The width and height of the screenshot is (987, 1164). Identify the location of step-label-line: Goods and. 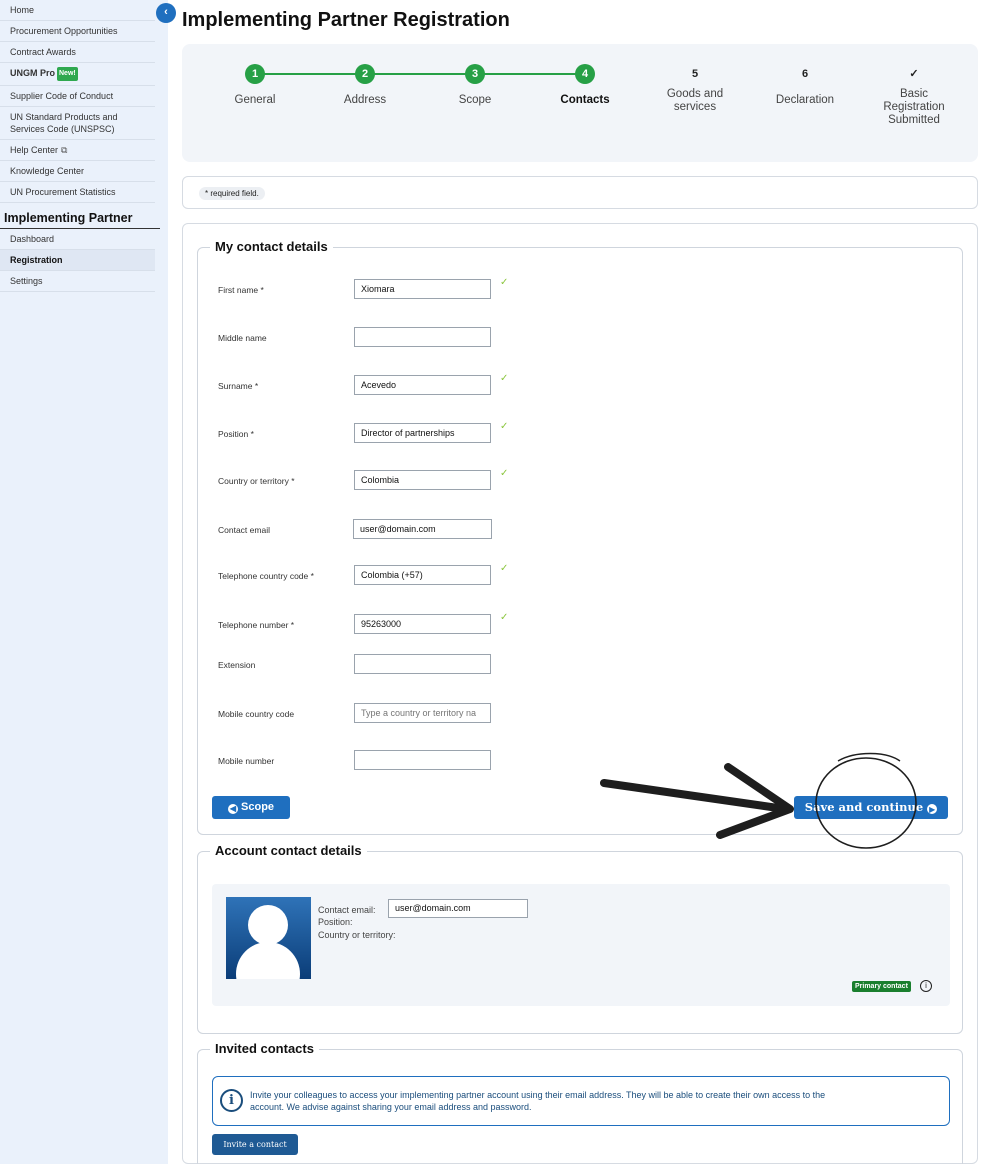
(695, 94).